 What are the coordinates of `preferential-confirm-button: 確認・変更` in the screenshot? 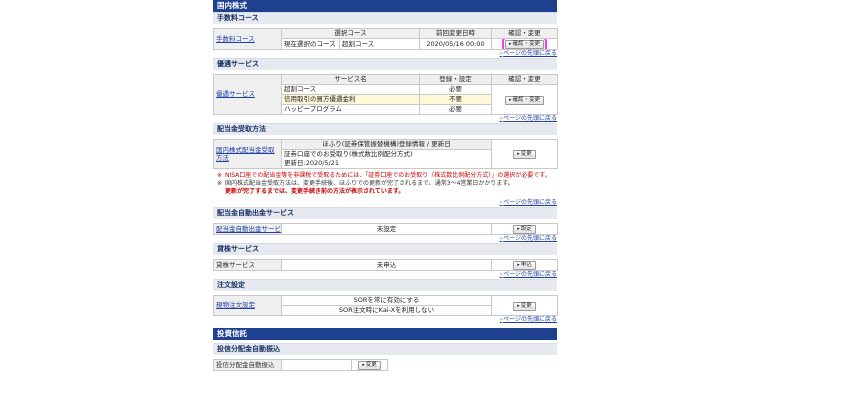 It's located at (524, 100).